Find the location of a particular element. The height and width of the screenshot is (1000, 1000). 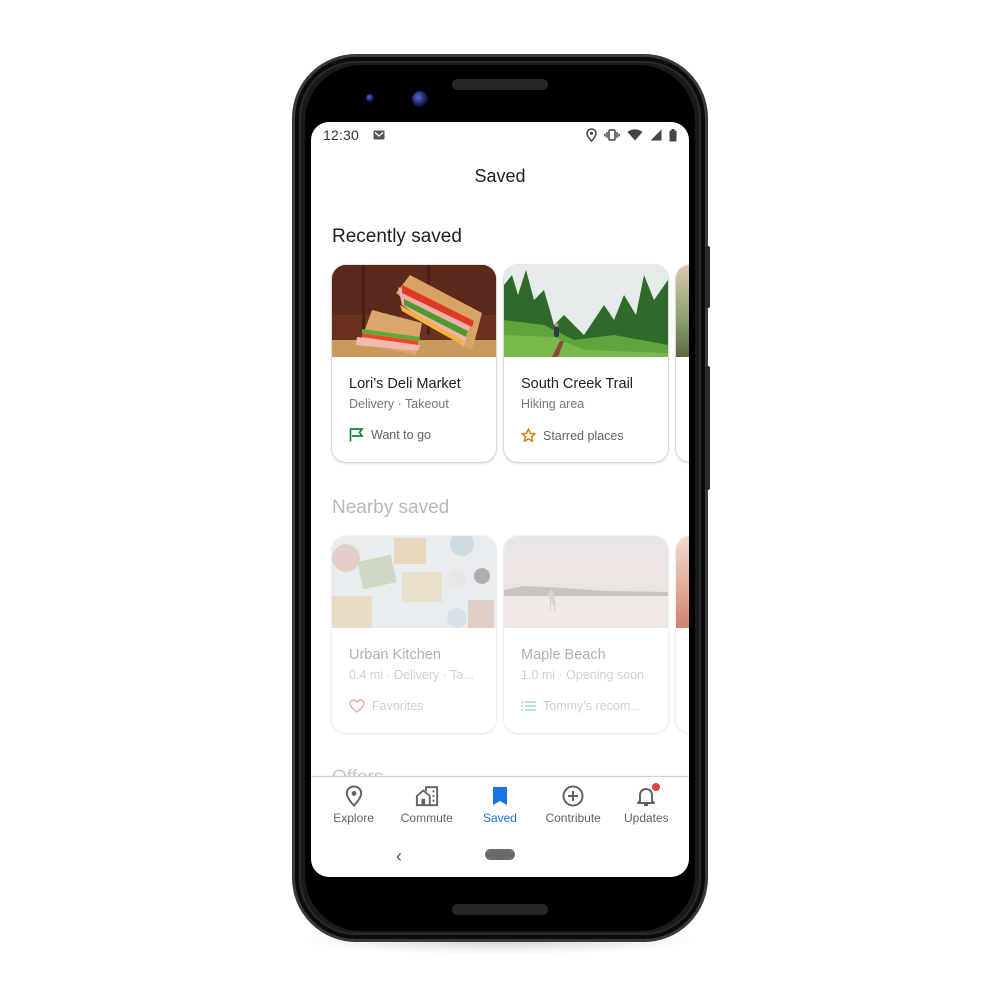

top-speaker is located at coordinates (500, 84).